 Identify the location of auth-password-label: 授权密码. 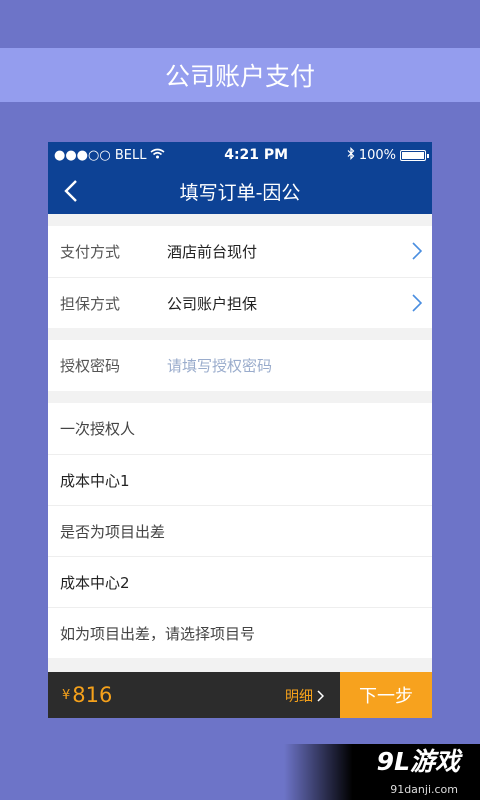
(90, 366).